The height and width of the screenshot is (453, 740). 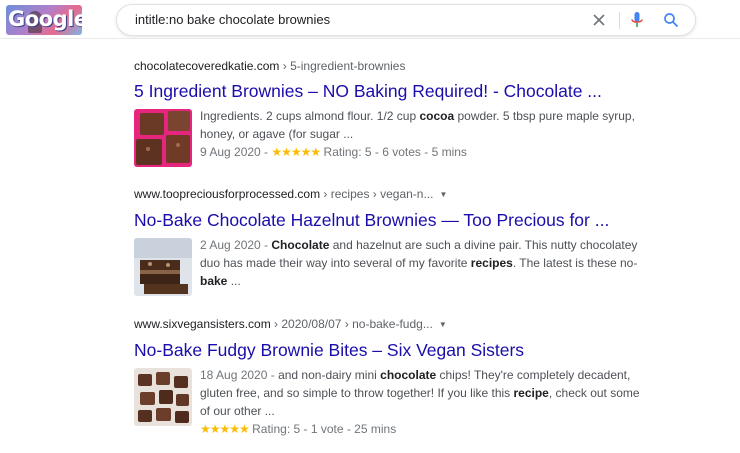 What do you see at coordinates (531, 393) in the screenshot?
I see `snippet-highlight: recipe` at bounding box center [531, 393].